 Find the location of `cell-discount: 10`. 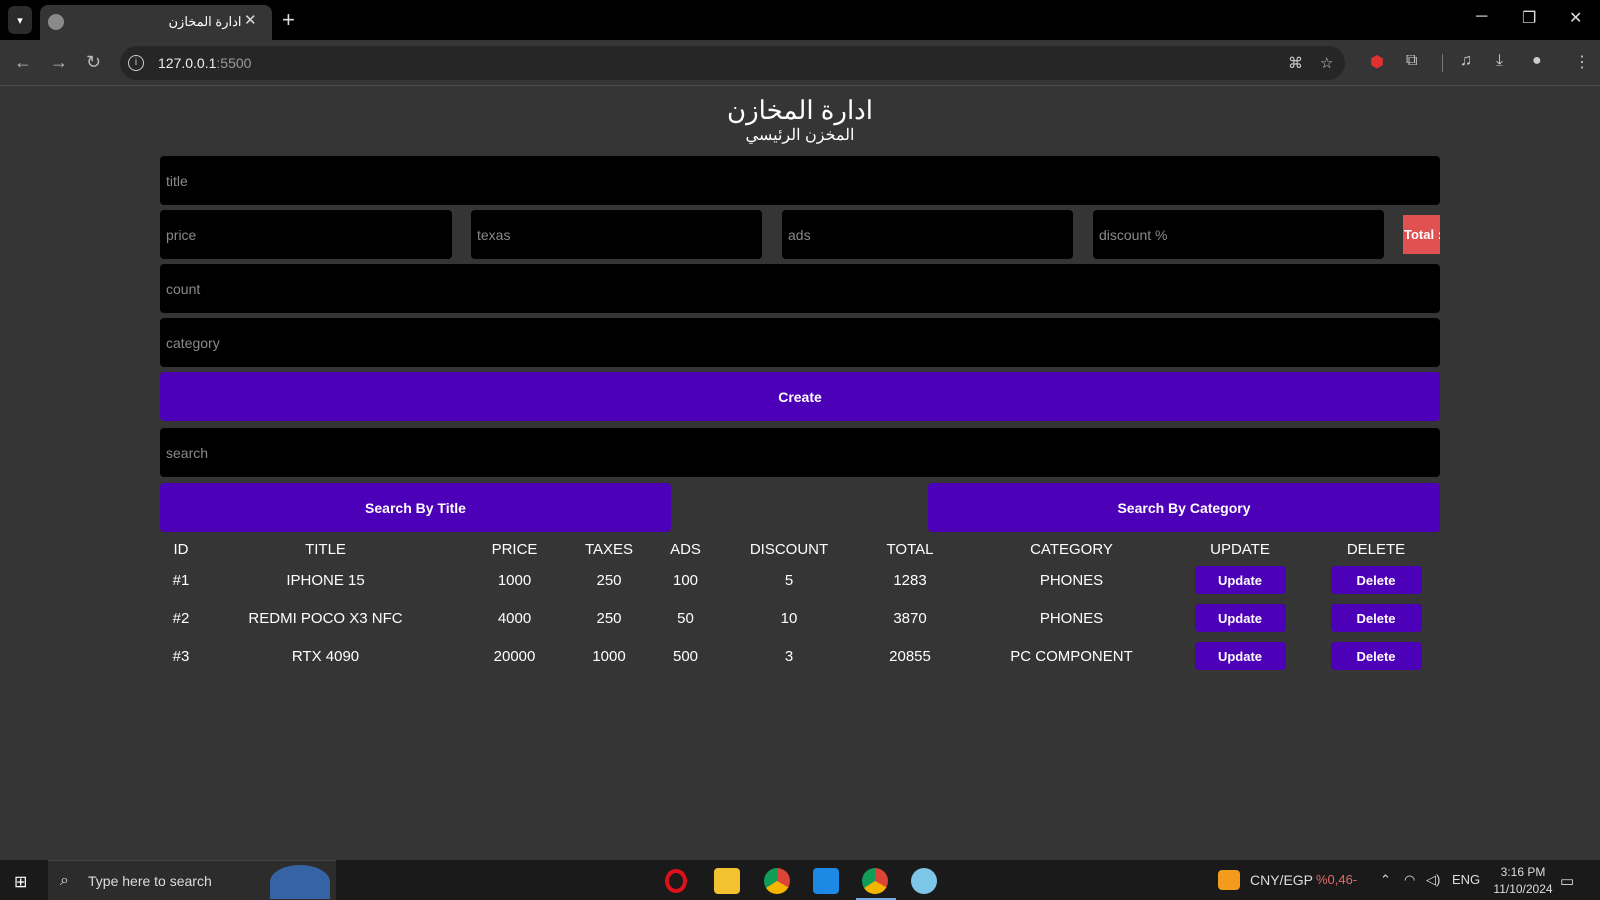

cell-discount: 10 is located at coordinates (789, 618).